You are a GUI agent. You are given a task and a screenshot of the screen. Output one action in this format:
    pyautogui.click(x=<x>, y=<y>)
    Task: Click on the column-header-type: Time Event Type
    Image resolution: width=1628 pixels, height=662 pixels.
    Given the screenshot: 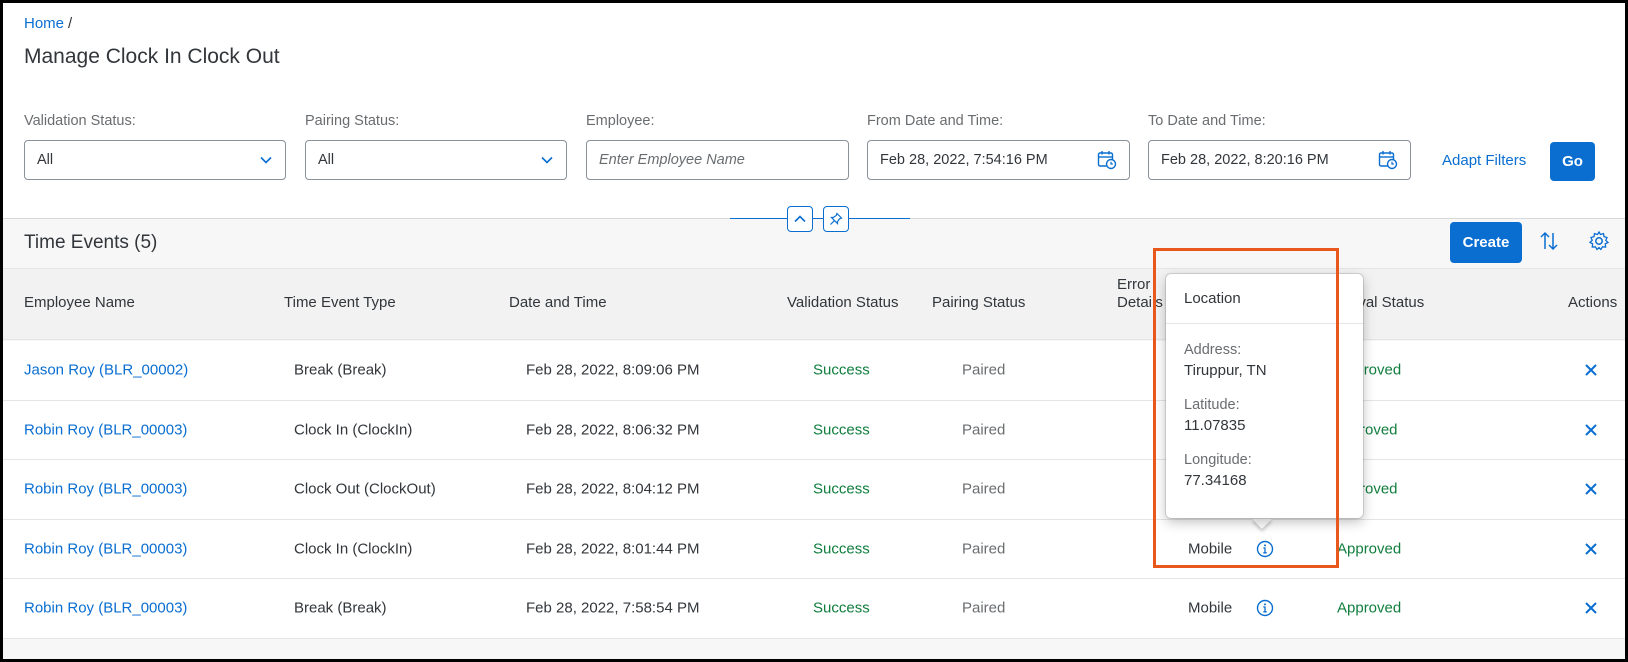 What is the action you would take?
    pyautogui.click(x=340, y=302)
    